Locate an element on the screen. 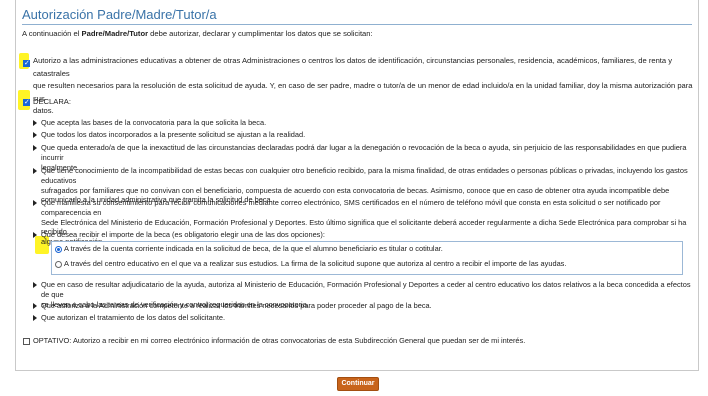 This screenshot has width=708, height=396. payment-radio-school is located at coordinates (58, 264).